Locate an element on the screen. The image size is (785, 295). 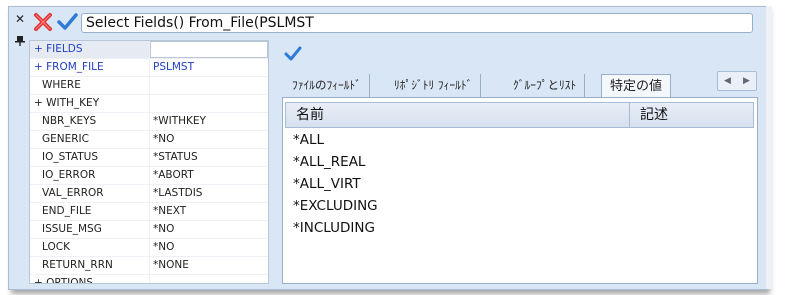
param-name: VAL_ERROR is located at coordinates (90, 193).